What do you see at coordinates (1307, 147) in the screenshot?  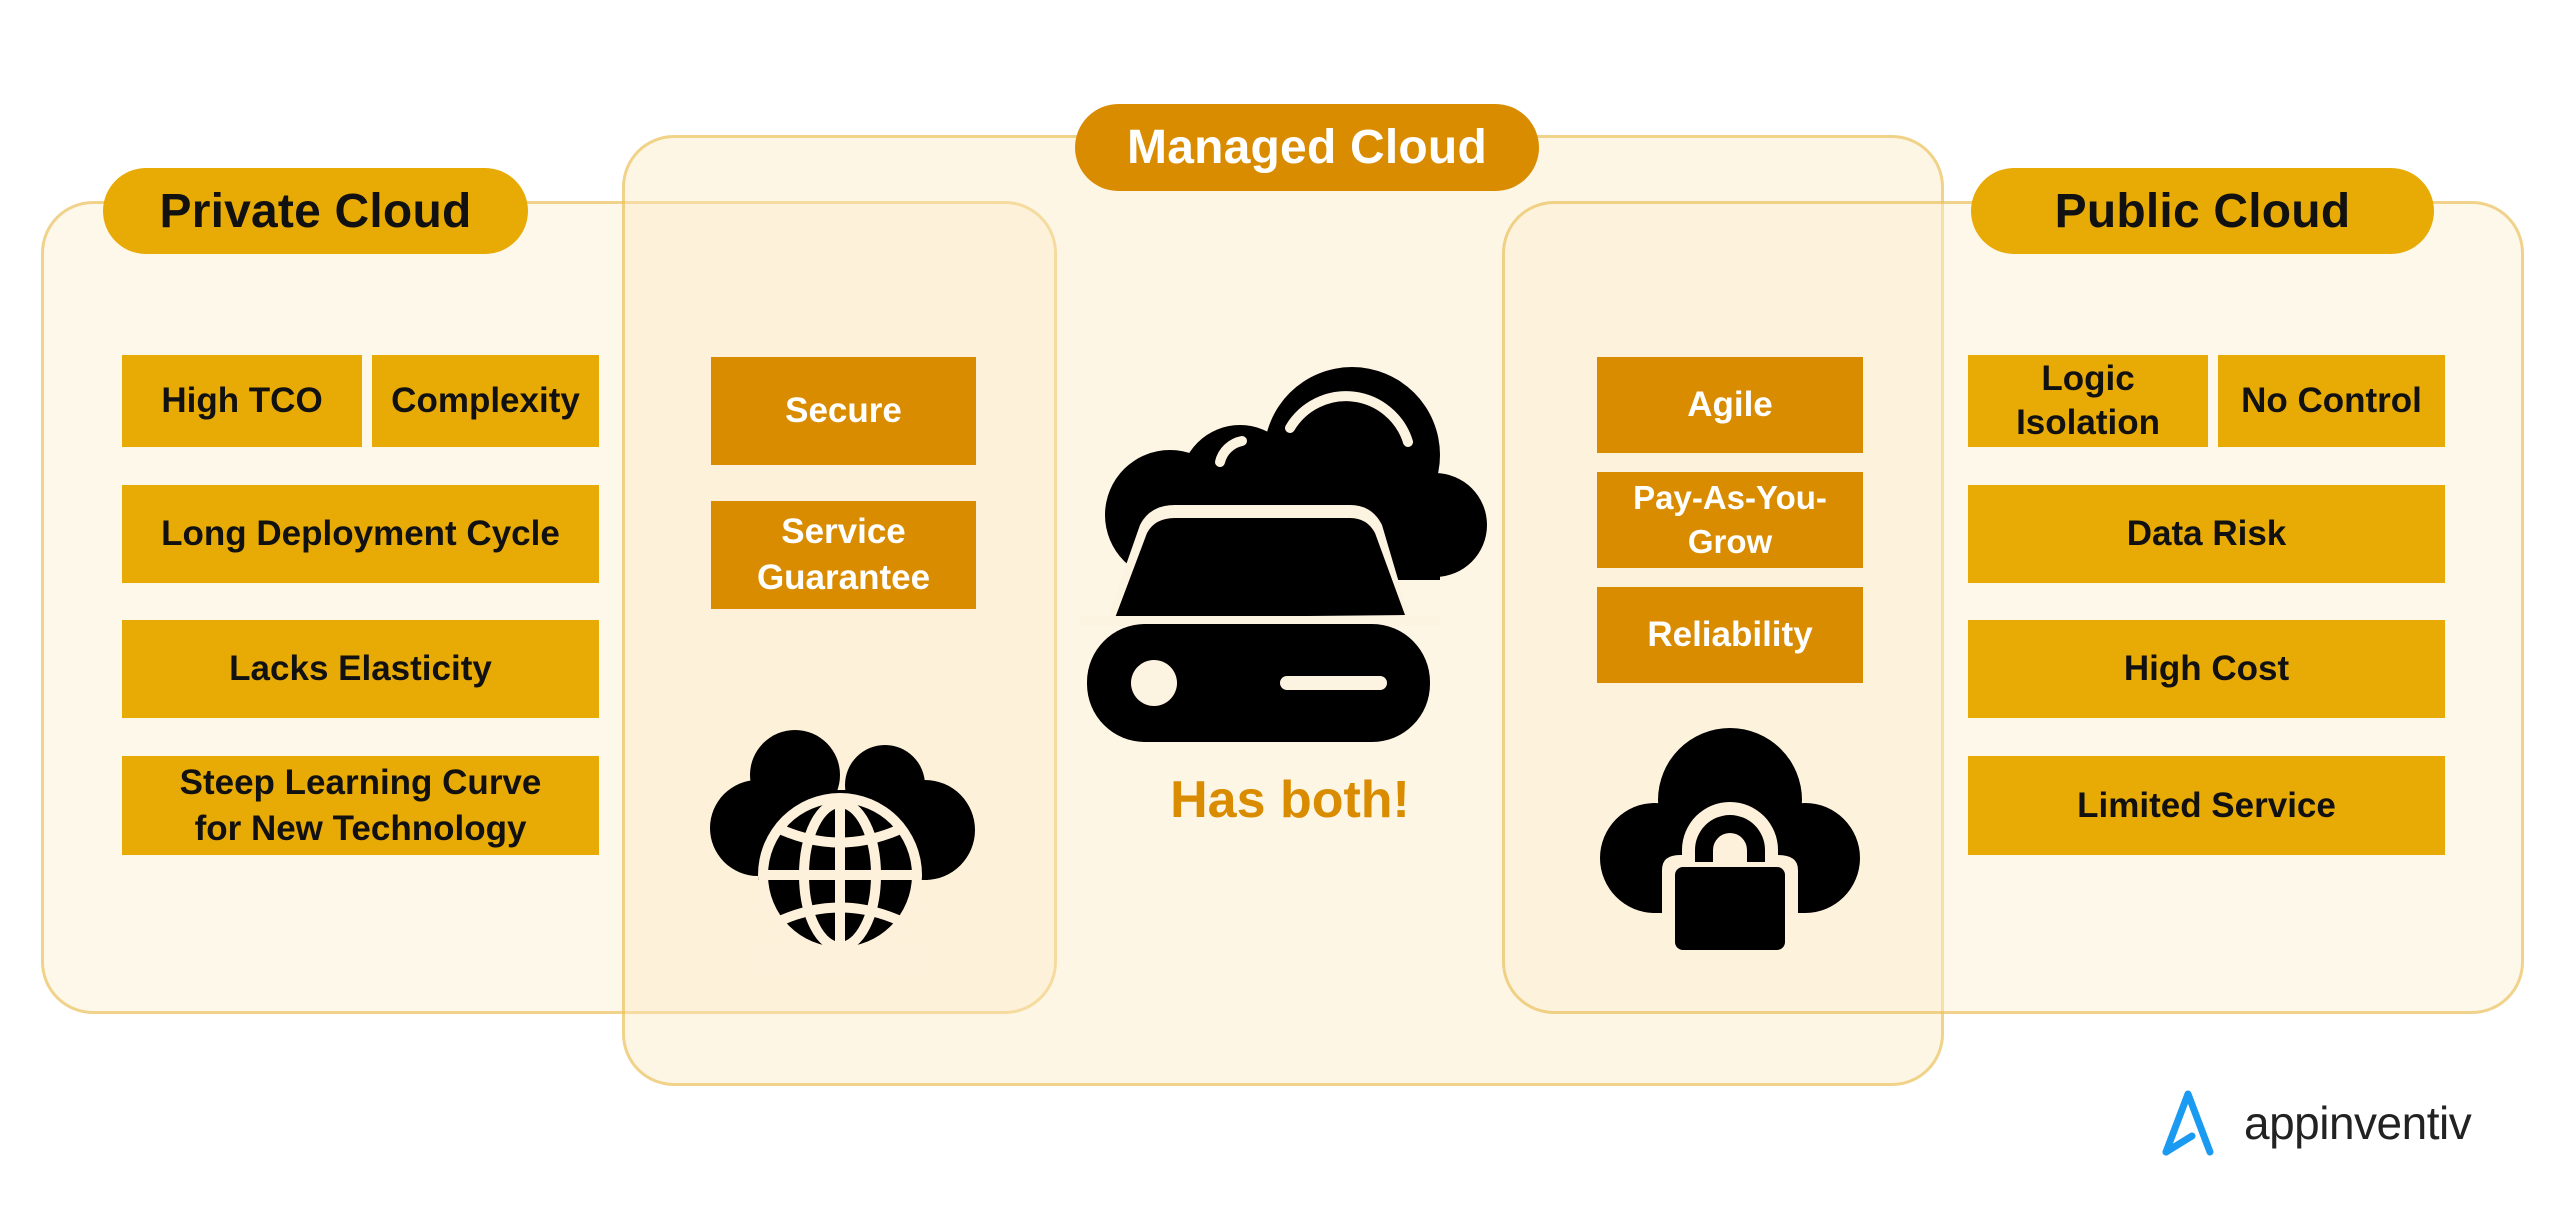 I see `managed-cloud-title: Managed Cloud` at bounding box center [1307, 147].